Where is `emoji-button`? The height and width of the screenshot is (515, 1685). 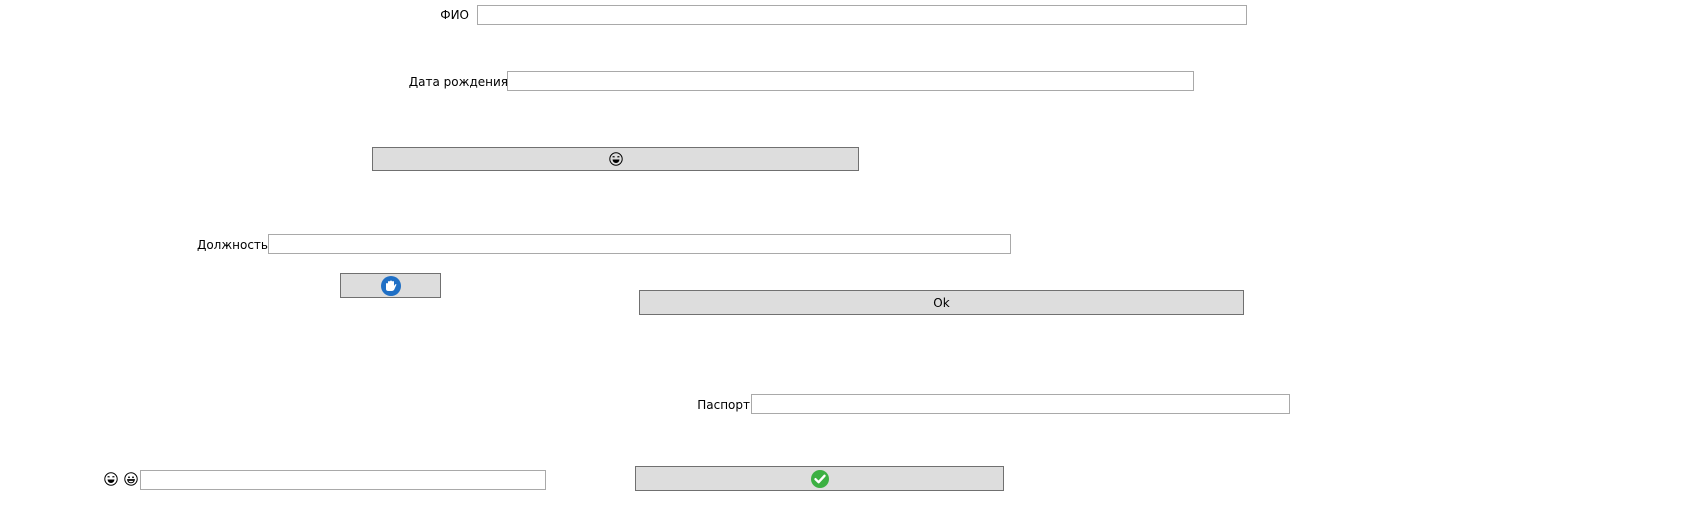 emoji-button is located at coordinates (615, 159).